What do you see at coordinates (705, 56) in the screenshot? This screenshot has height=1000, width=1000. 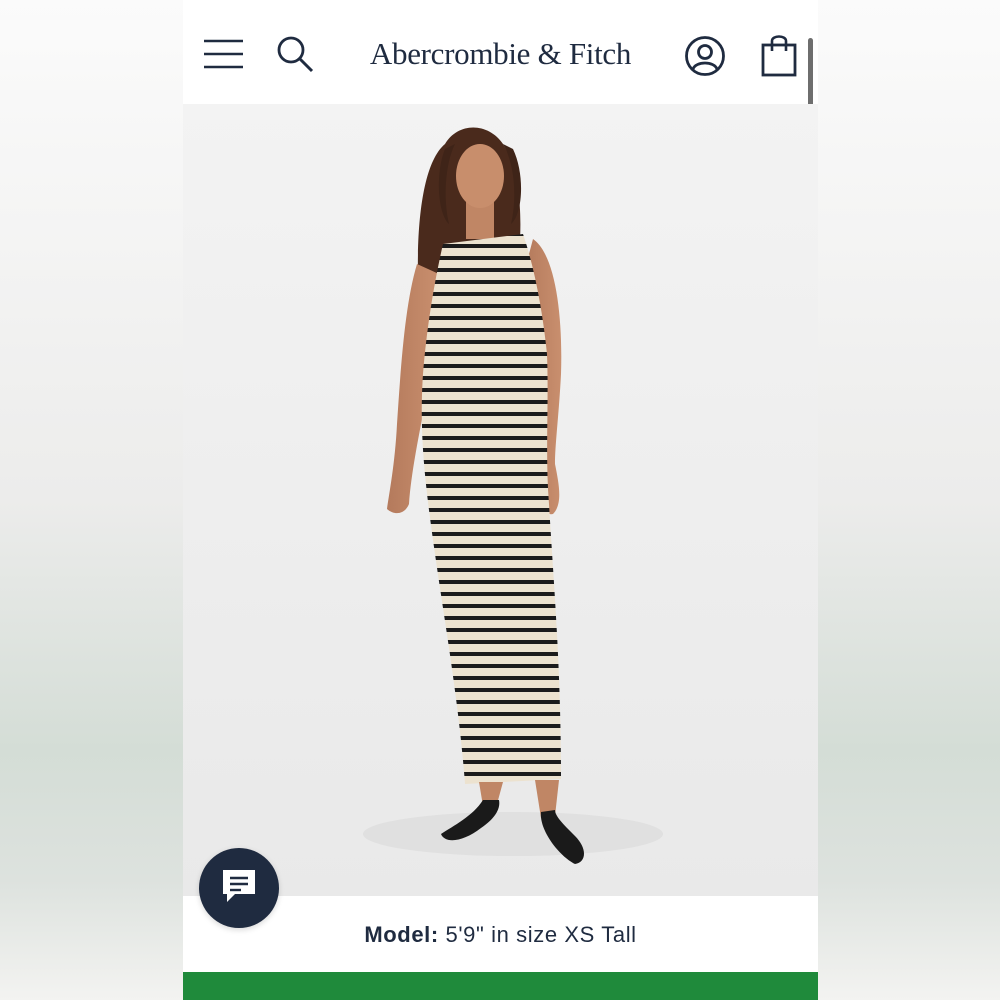 I see `account-icon` at bounding box center [705, 56].